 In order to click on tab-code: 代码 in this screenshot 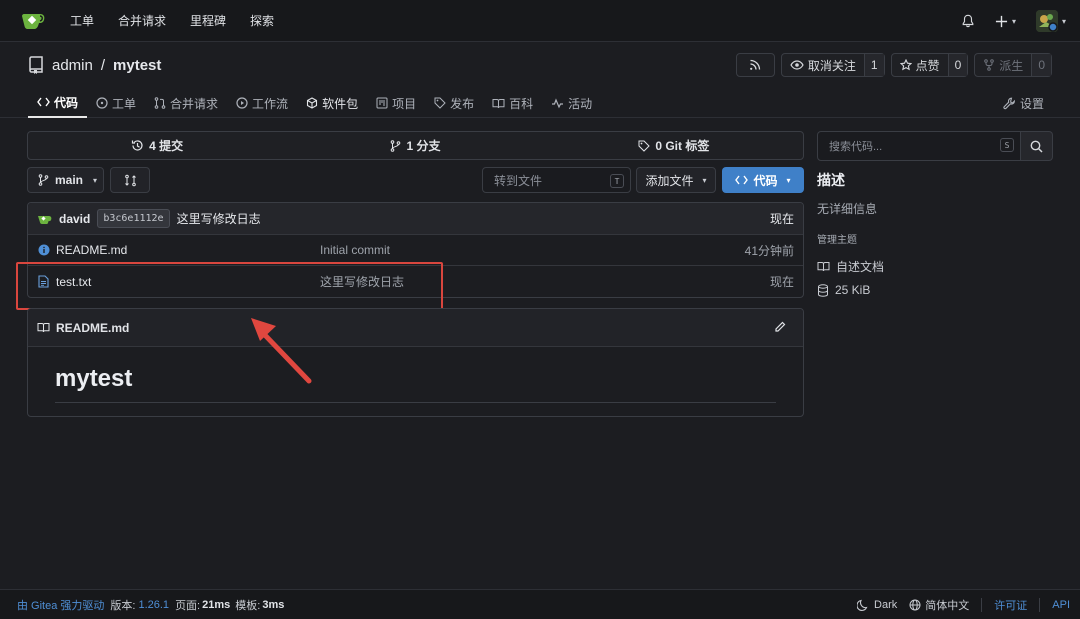, I will do `click(58, 103)`.